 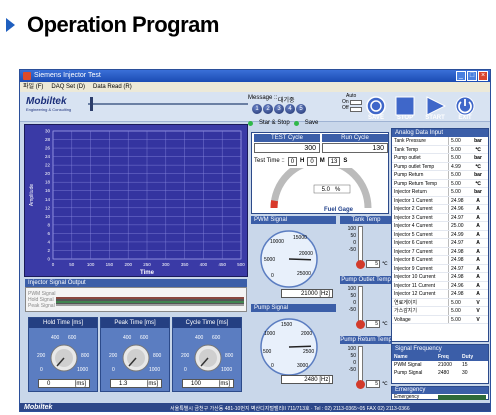 I want to click on x-tick-label: 0, so click(x=53, y=264).